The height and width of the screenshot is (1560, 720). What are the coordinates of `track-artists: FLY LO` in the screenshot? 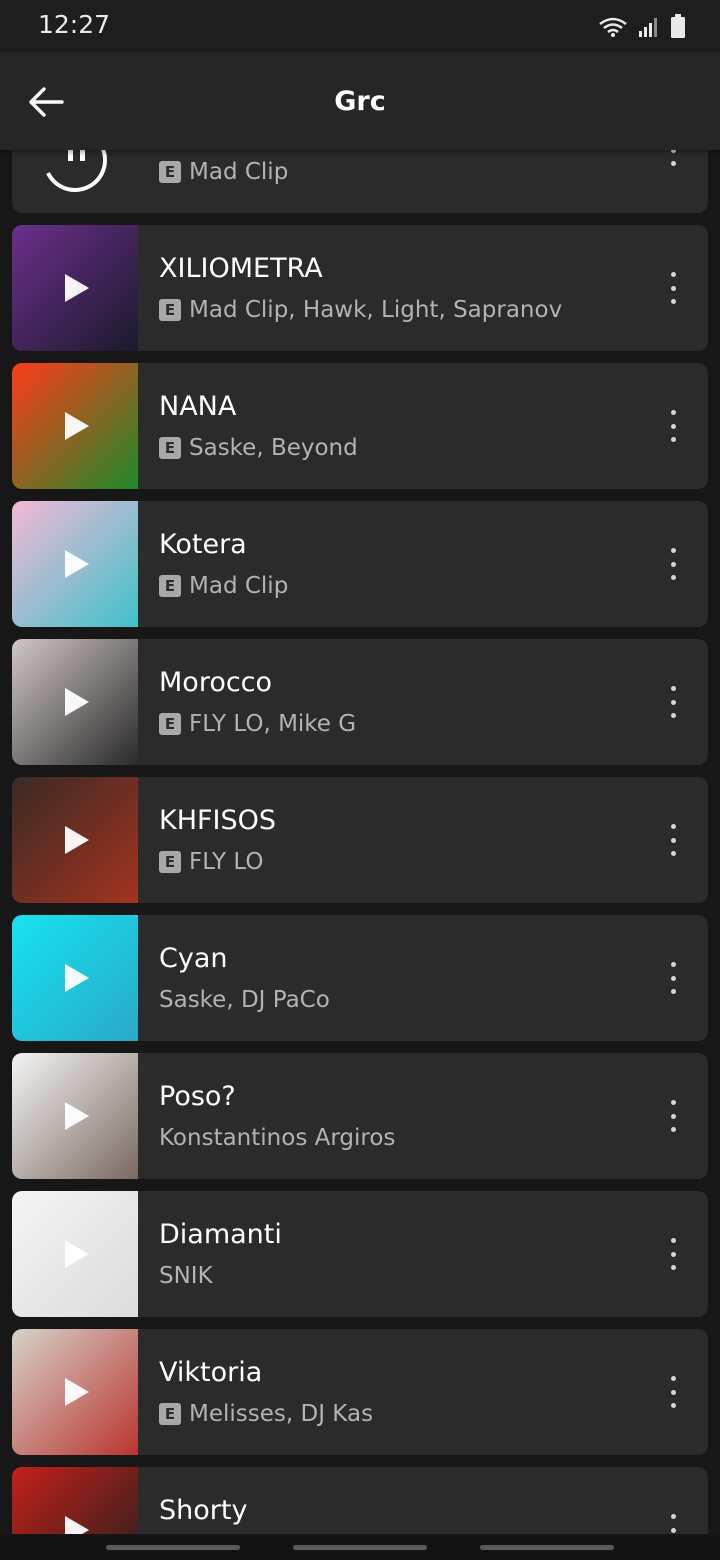 It's located at (226, 862).